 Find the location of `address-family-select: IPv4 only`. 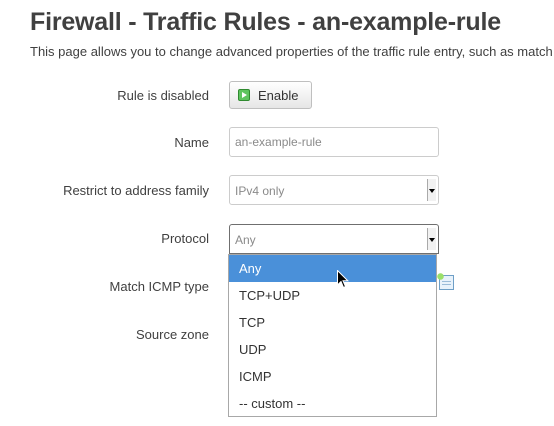

address-family-select: IPv4 only is located at coordinates (334, 190).